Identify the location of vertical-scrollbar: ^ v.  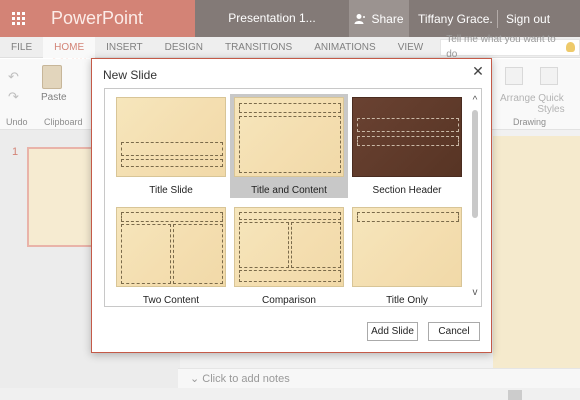
(474, 197).